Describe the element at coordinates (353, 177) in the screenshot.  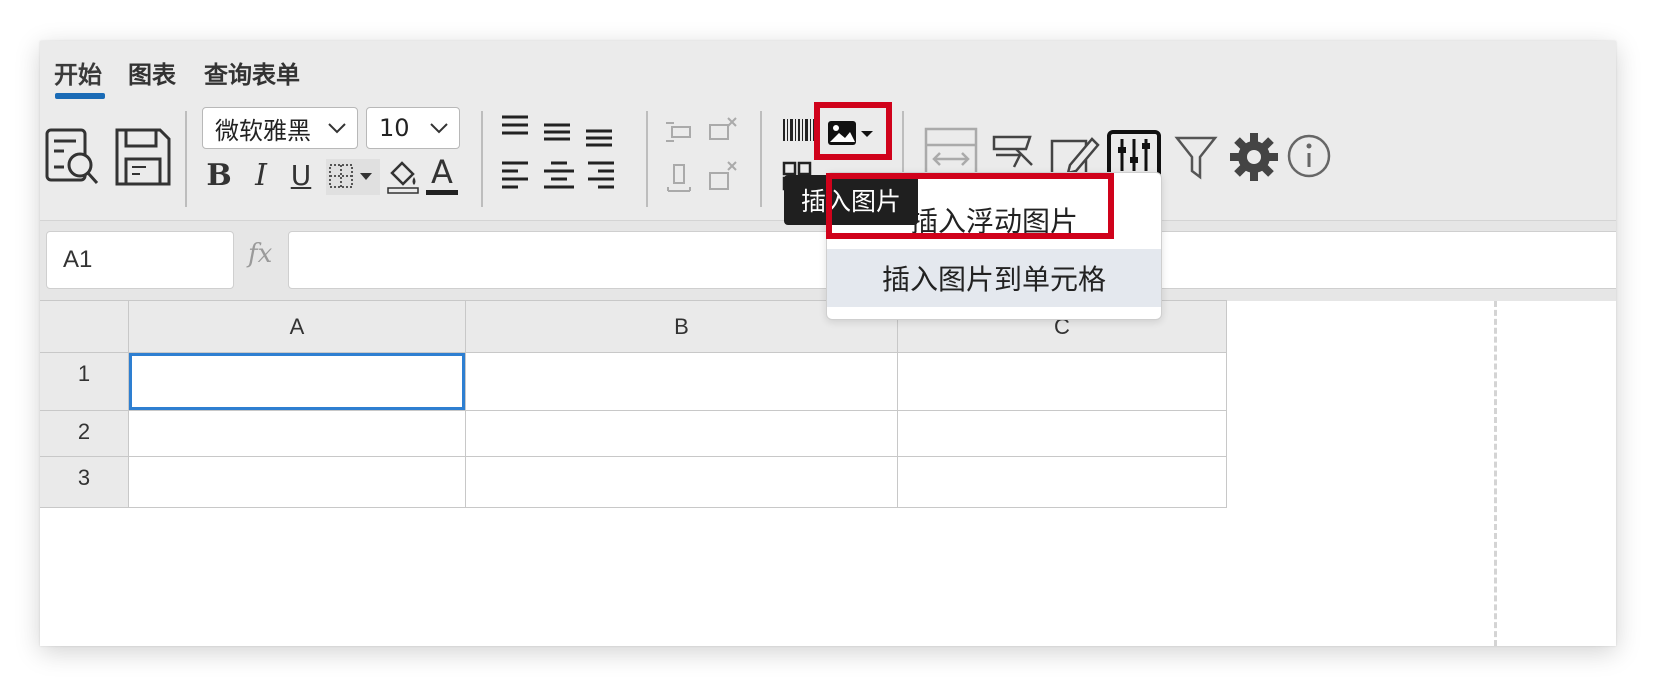
I see `border-icon` at that location.